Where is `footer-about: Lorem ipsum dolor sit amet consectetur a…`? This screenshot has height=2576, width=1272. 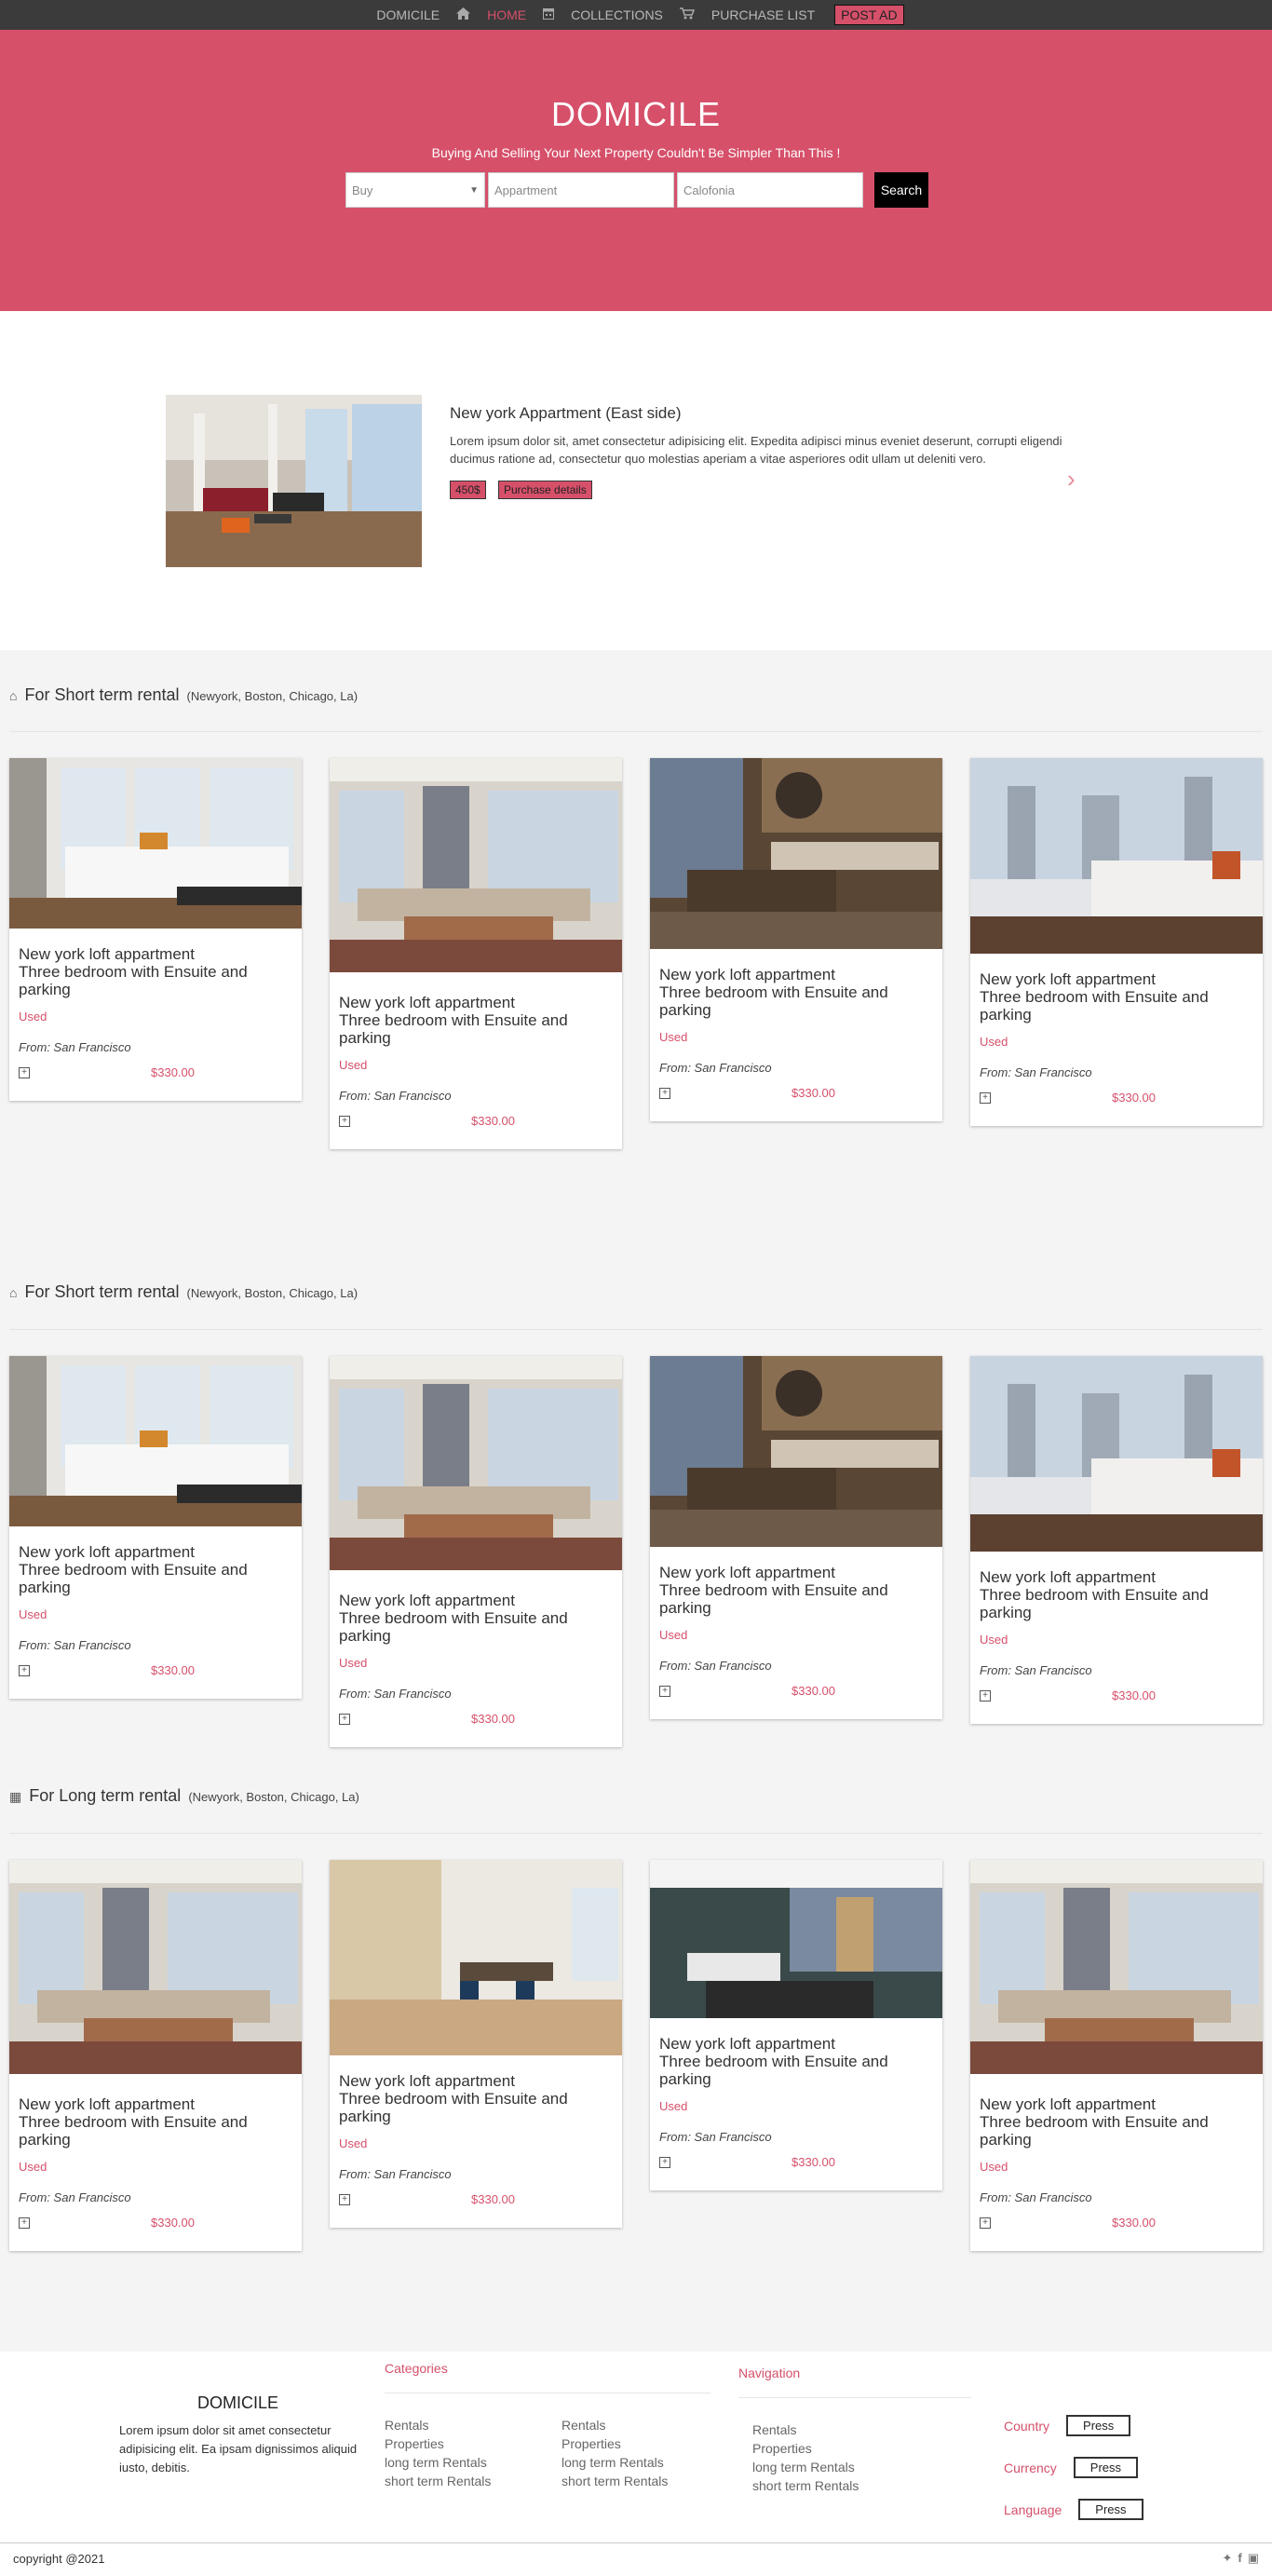
footer-about: Lorem ipsum dolor sit amet consectetur a… is located at coordinates (238, 2448).